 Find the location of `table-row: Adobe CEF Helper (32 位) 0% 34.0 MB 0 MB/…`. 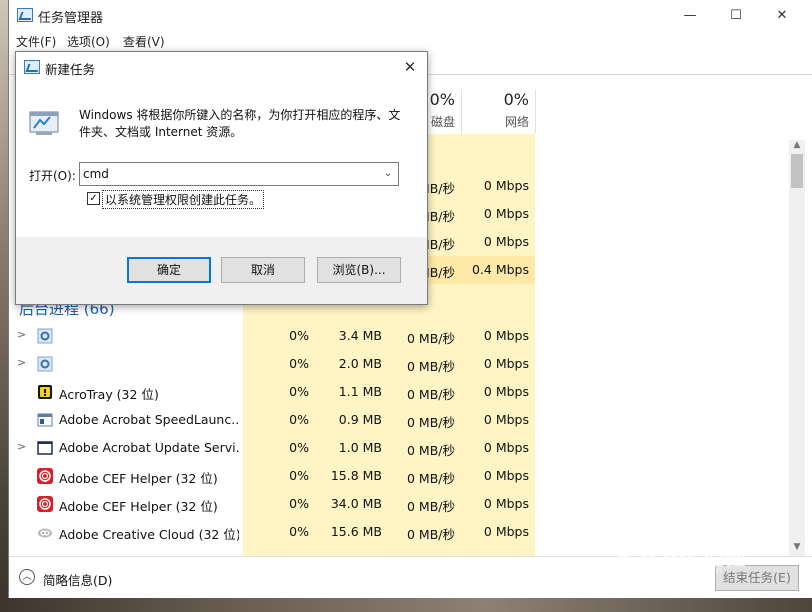

table-row: Adobe CEF Helper (32 位) 0% 34.0 MB 0 MB/… is located at coordinates (399, 504).